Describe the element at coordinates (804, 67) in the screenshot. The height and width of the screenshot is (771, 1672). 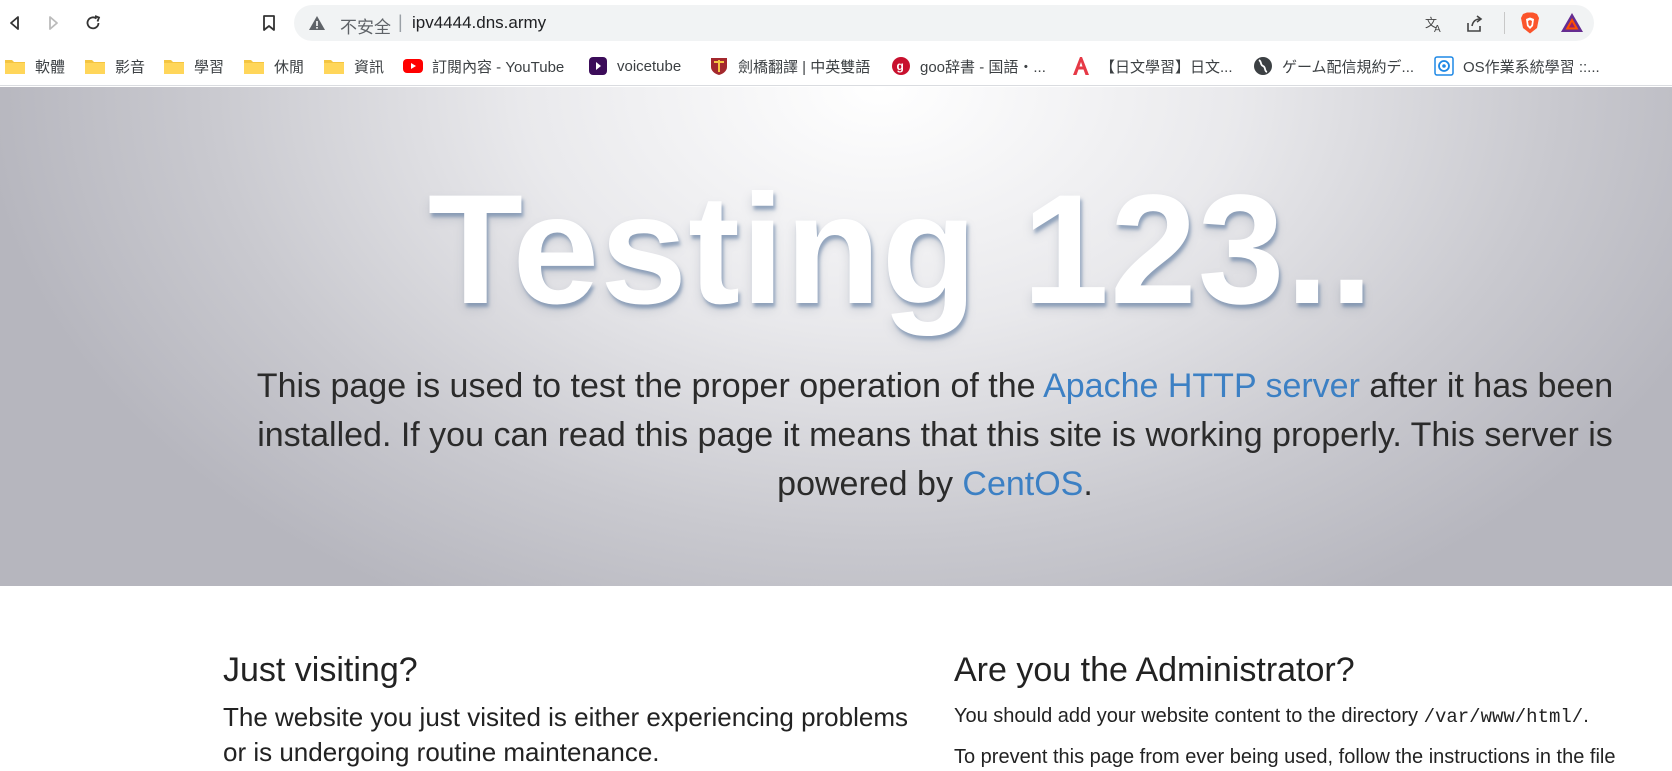
I see `bookmark-label: 劍橋翻譯 | 中英雙語` at that location.